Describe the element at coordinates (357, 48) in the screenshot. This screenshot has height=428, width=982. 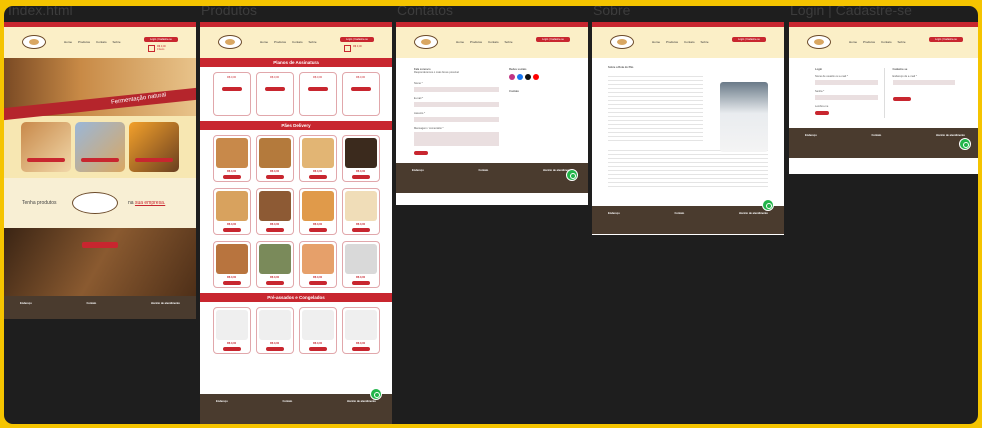
I see `cart: R$ 0,00` at that location.